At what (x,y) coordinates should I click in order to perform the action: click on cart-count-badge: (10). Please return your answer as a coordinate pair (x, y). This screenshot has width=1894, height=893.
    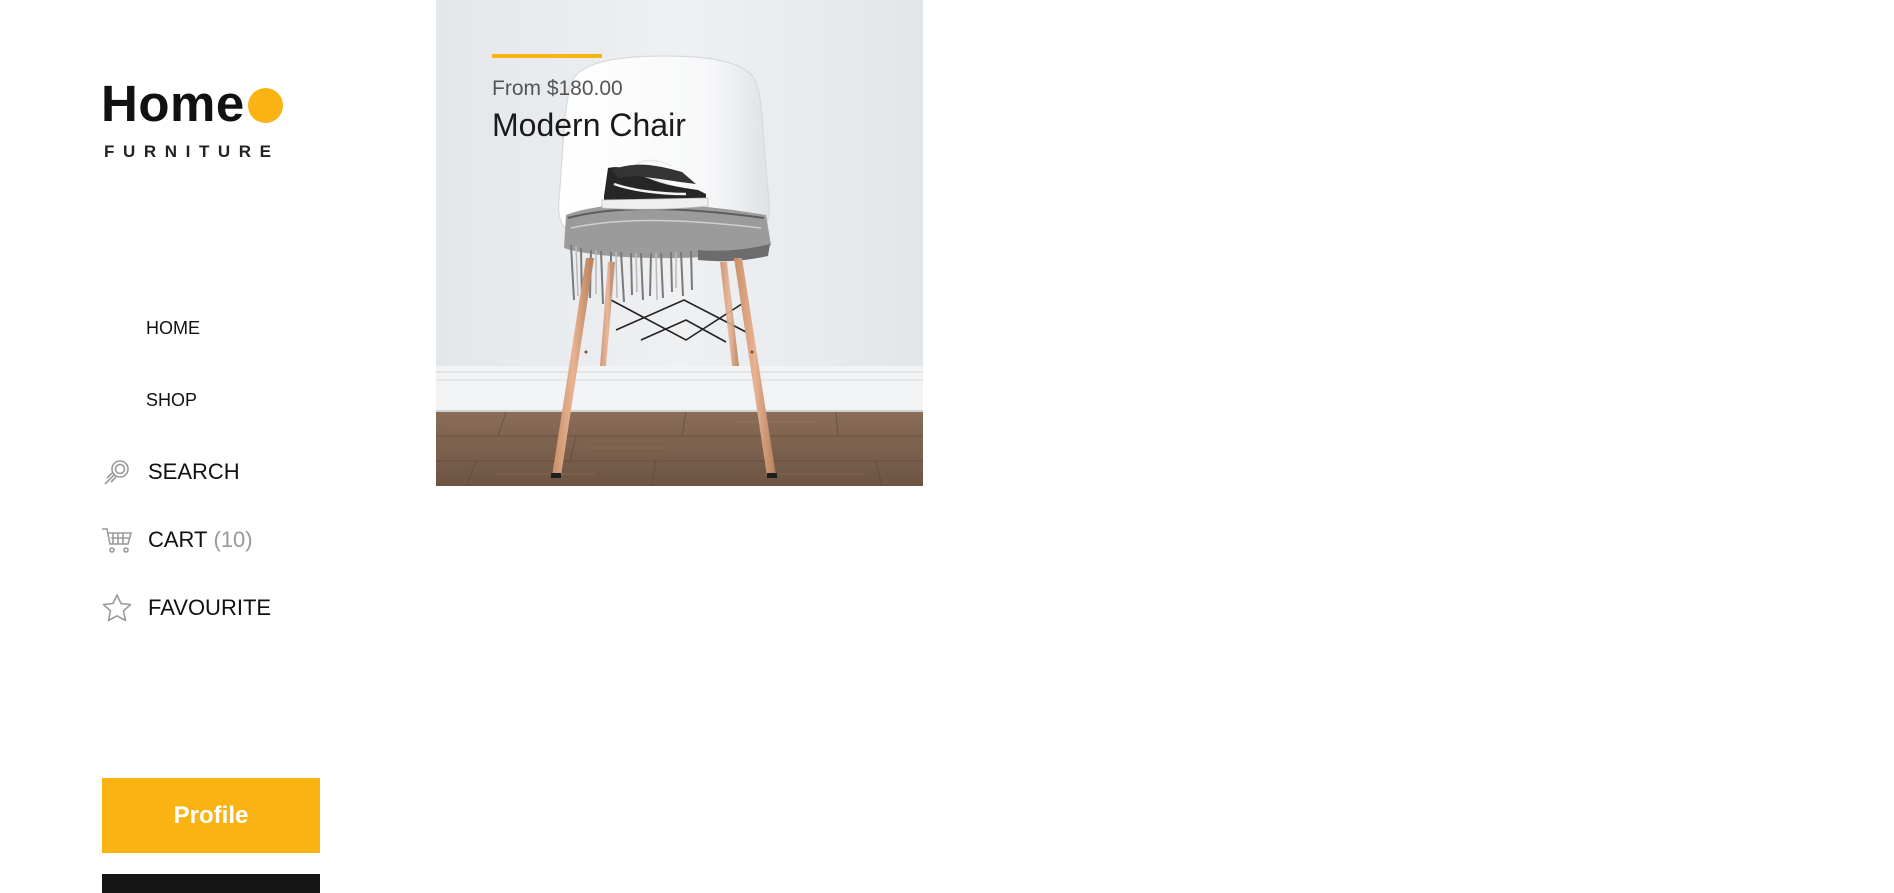
    Looking at the image, I should click on (233, 539).